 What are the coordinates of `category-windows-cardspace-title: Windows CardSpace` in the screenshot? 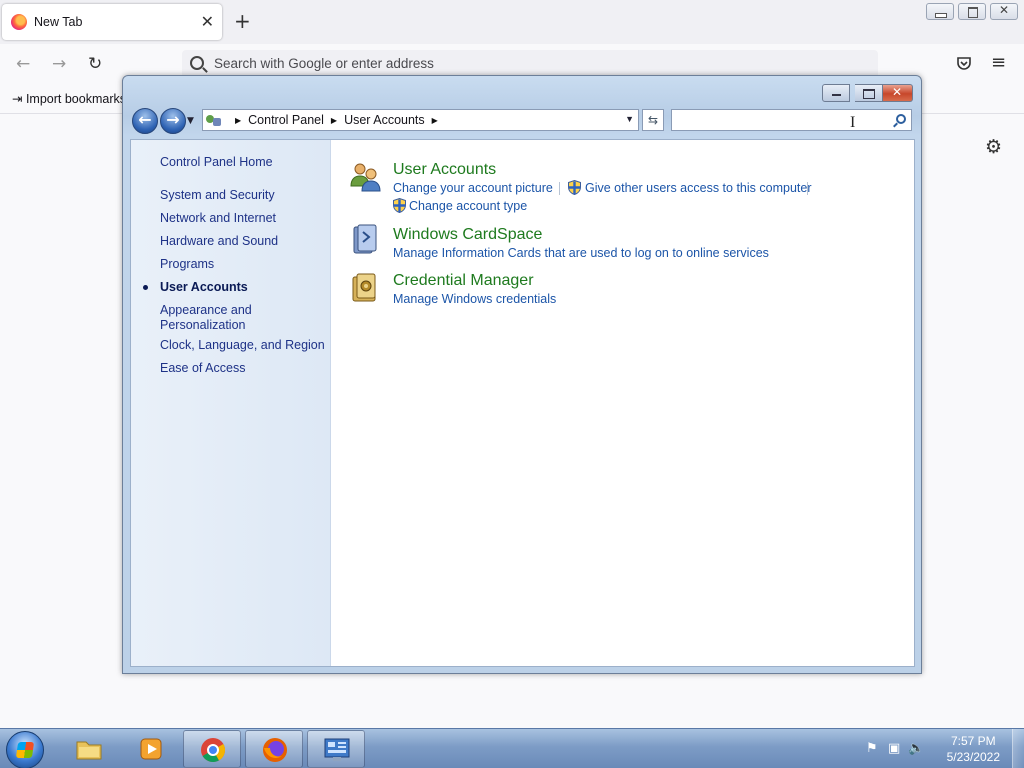 It's located at (467, 235).